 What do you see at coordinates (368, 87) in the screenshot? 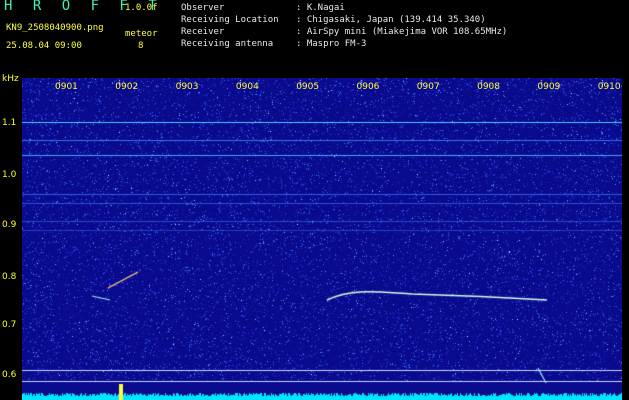
I see `time-tick-label: 0906` at bounding box center [368, 87].